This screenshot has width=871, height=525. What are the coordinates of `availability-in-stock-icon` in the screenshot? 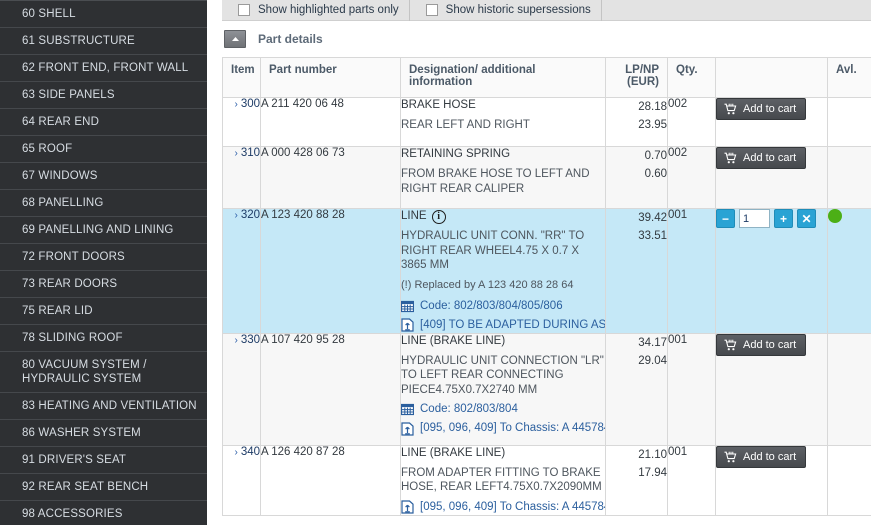 It's located at (835, 216).